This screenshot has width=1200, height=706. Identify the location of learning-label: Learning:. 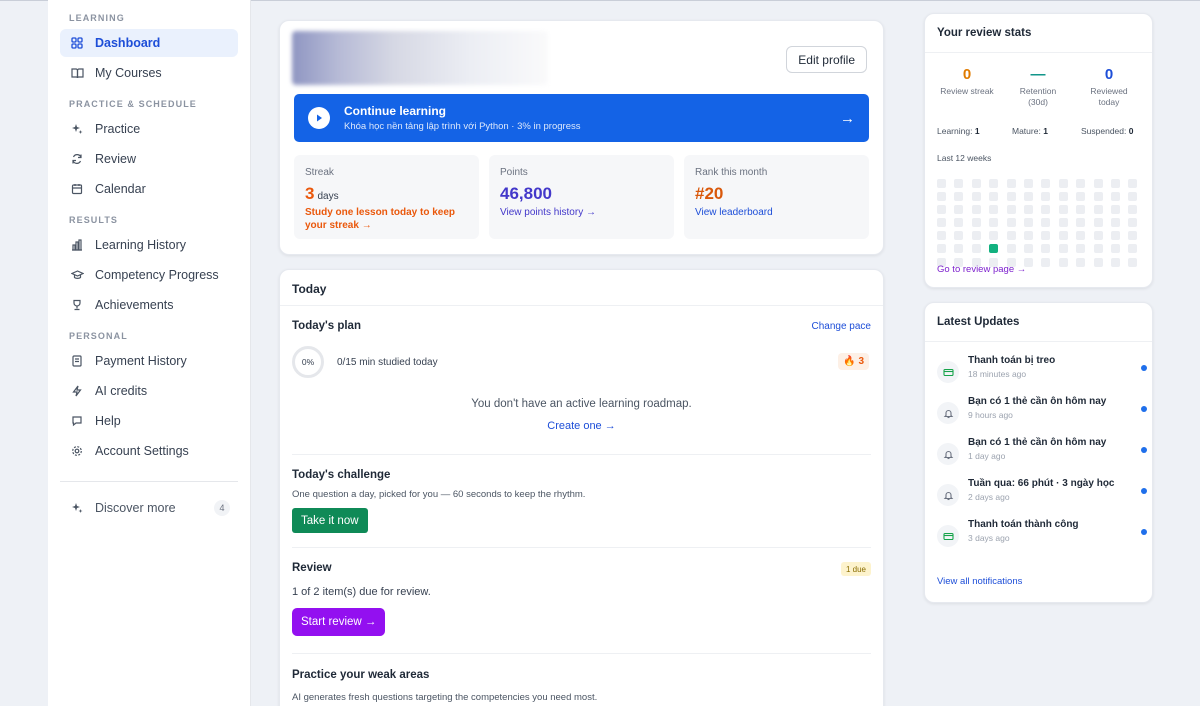
(955, 131).